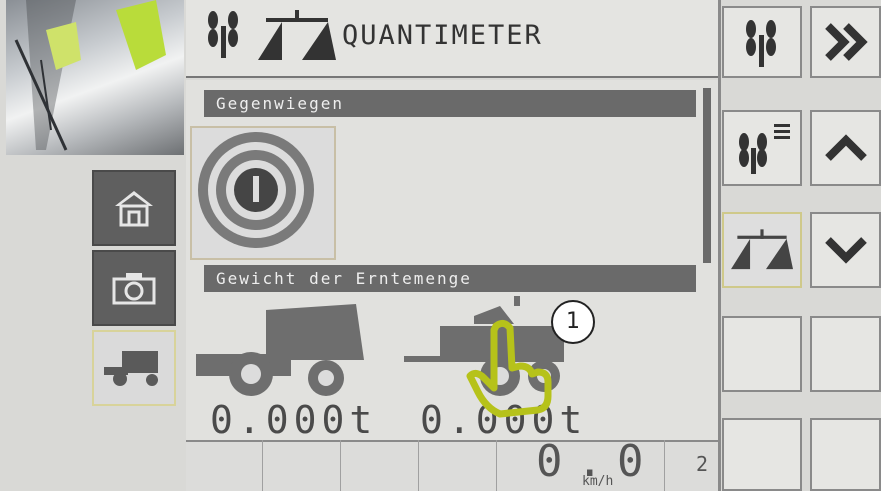  What do you see at coordinates (95, 77) in the screenshot?
I see `camera-preview` at bounding box center [95, 77].